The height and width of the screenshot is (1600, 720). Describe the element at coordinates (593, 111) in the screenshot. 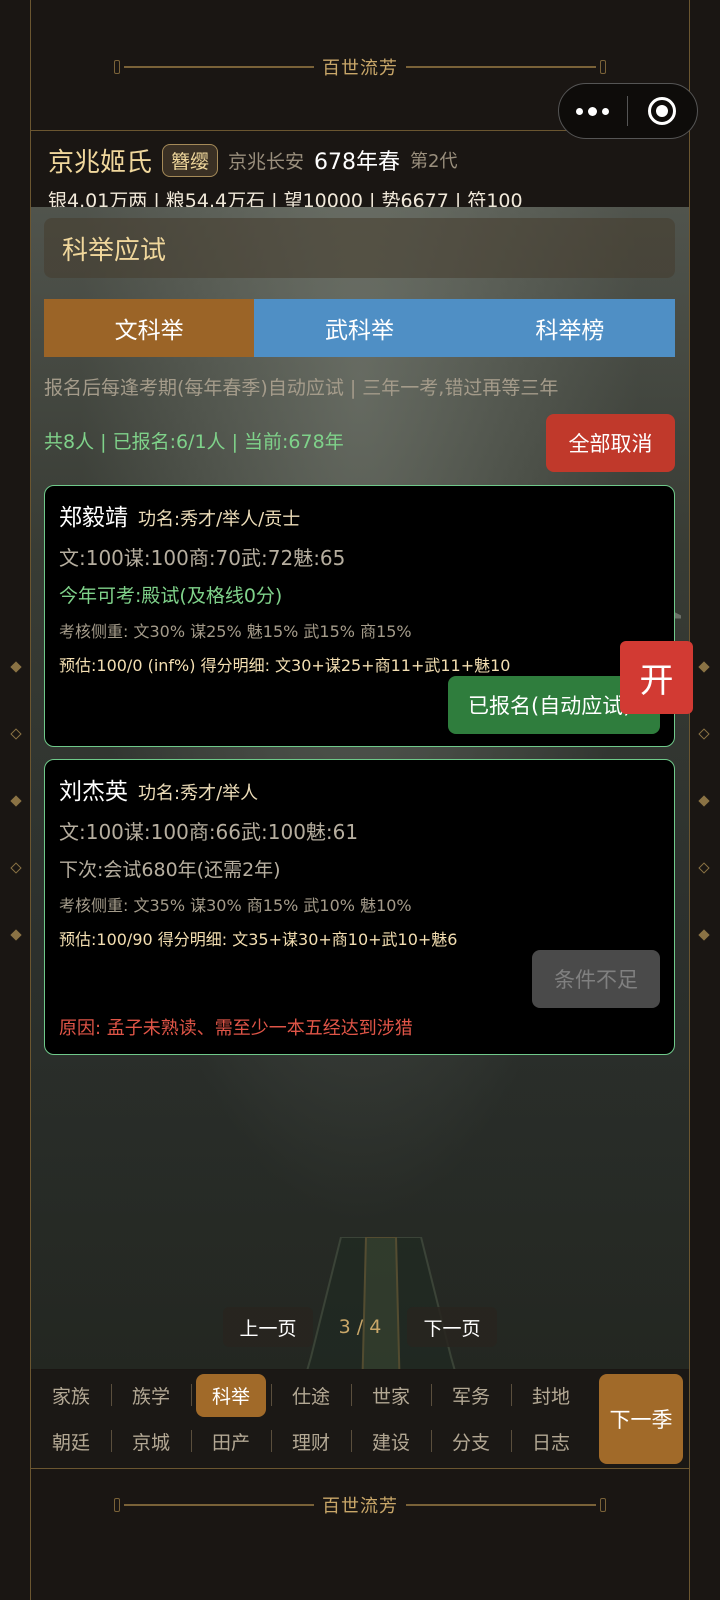

I see `more-menu-icon` at that location.